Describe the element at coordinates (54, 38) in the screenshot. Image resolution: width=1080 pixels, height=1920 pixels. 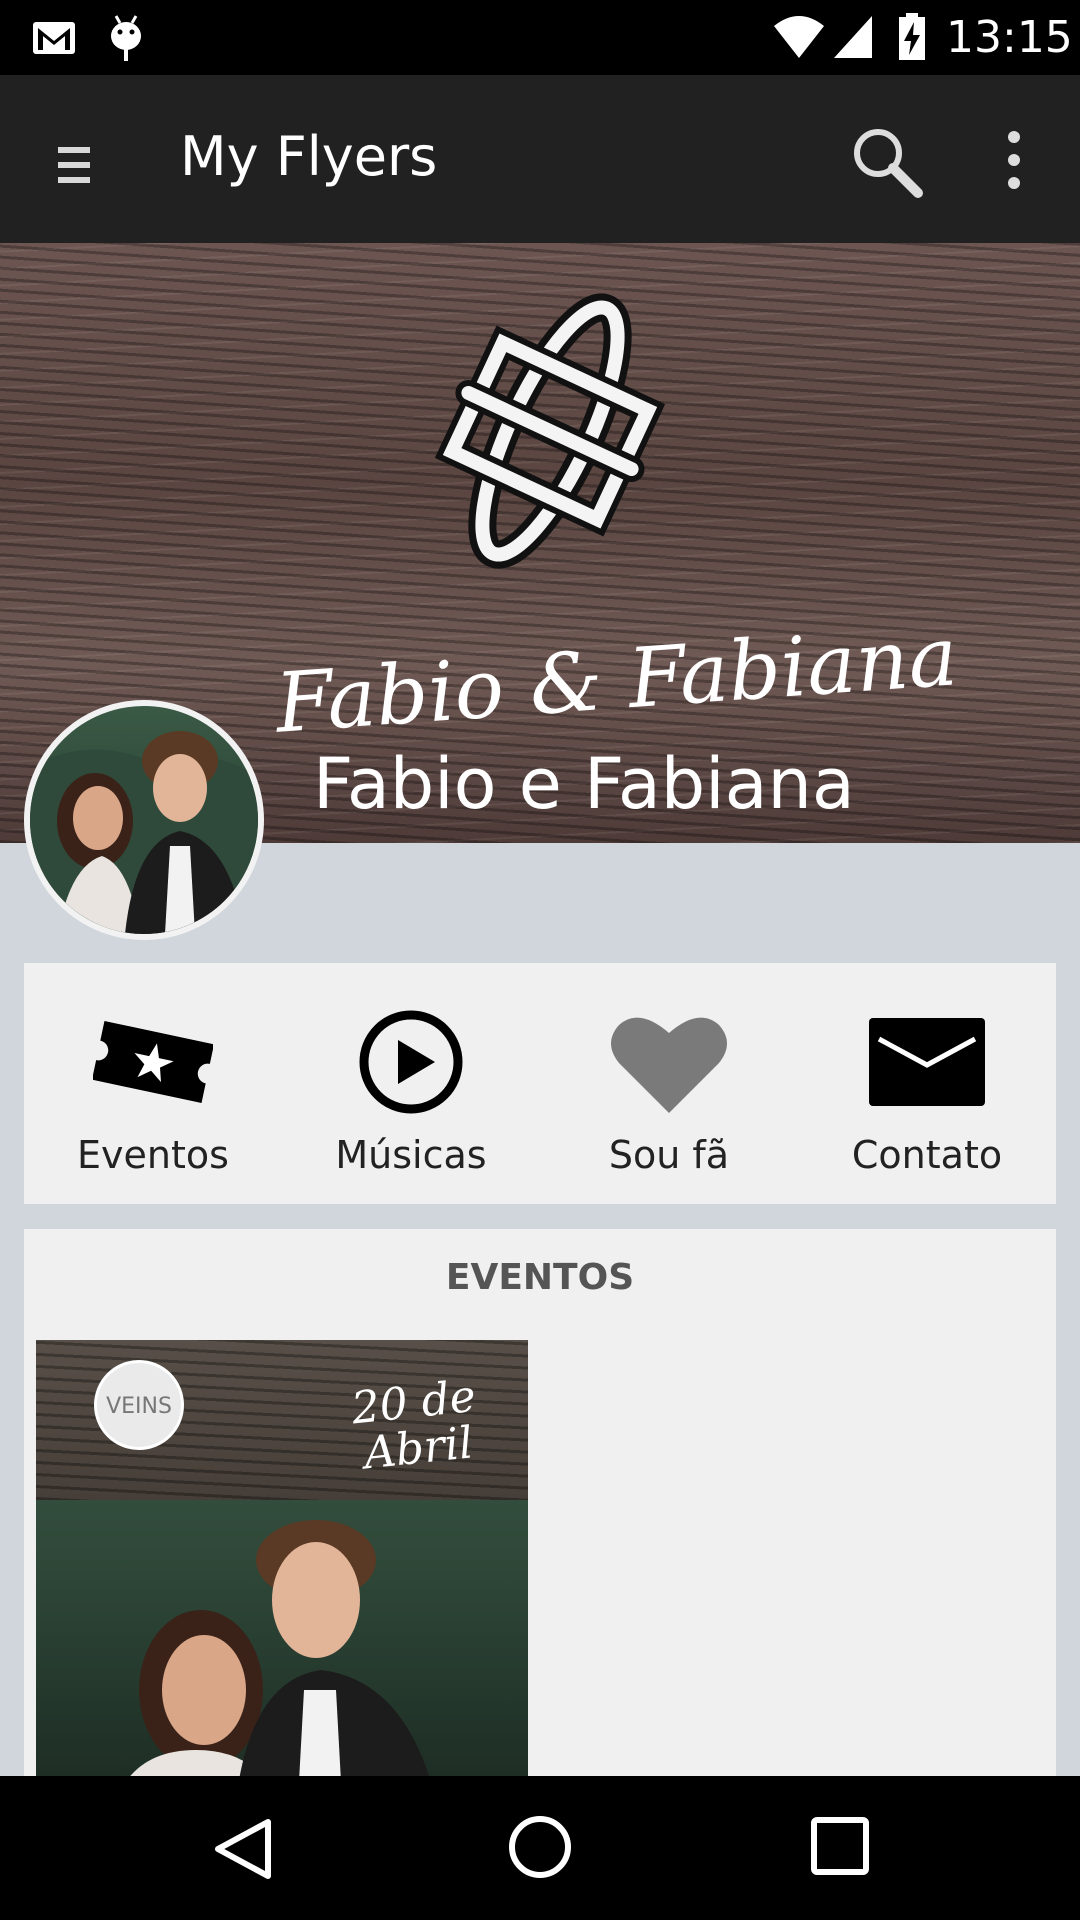
I see `gmail-icon` at that location.